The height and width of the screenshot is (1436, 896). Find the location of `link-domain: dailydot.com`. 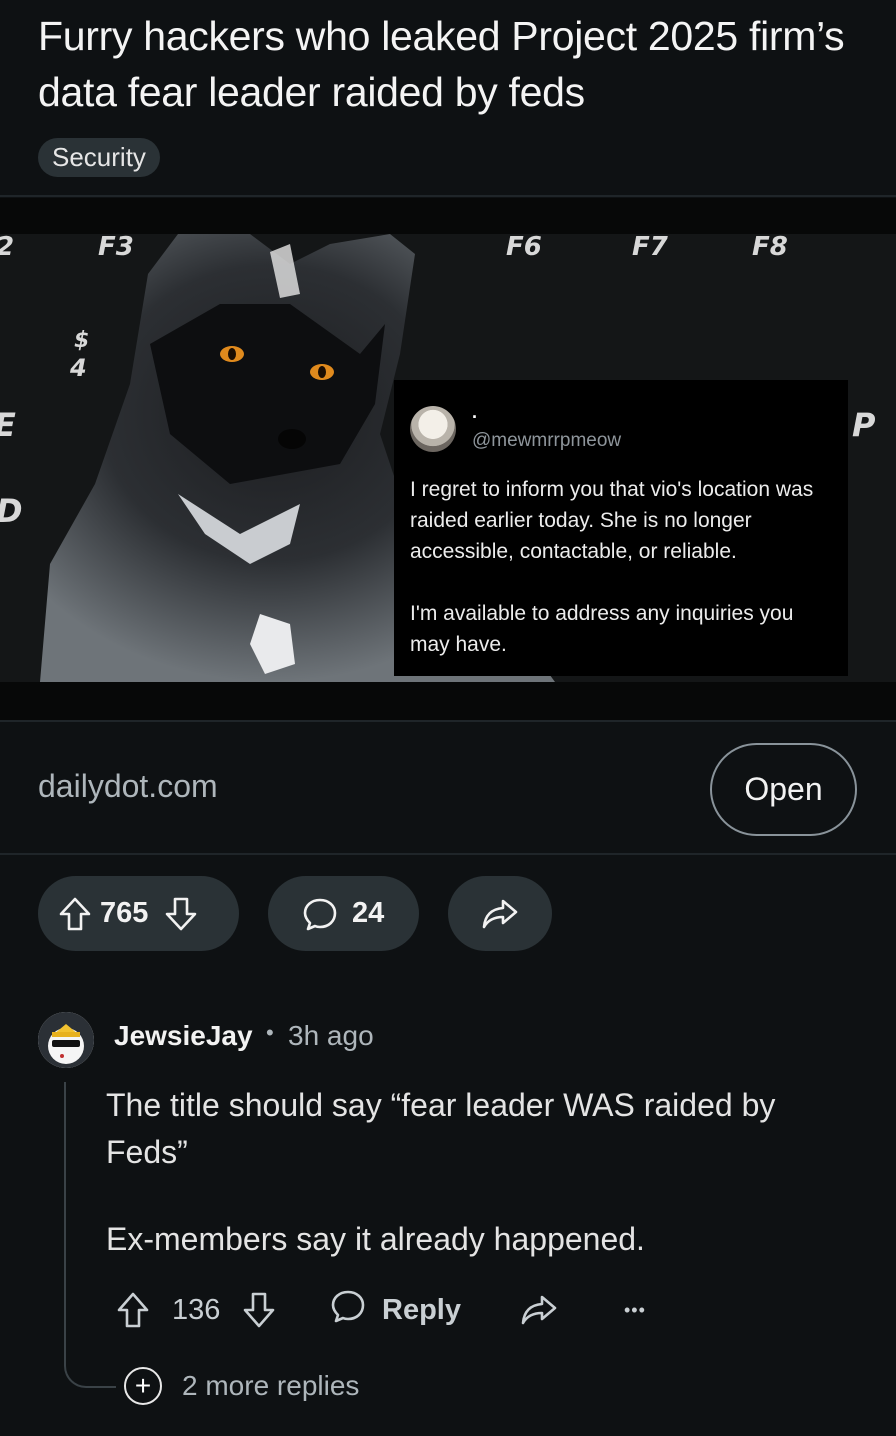

link-domain: dailydot.com is located at coordinates (128, 786).